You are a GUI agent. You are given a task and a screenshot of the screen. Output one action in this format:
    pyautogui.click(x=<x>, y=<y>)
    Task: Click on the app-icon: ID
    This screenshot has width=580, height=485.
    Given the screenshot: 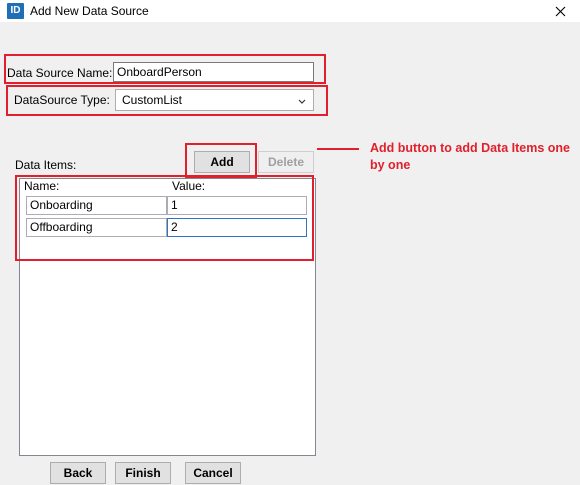 What is the action you would take?
    pyautogui.click(x=15, y=11)
    